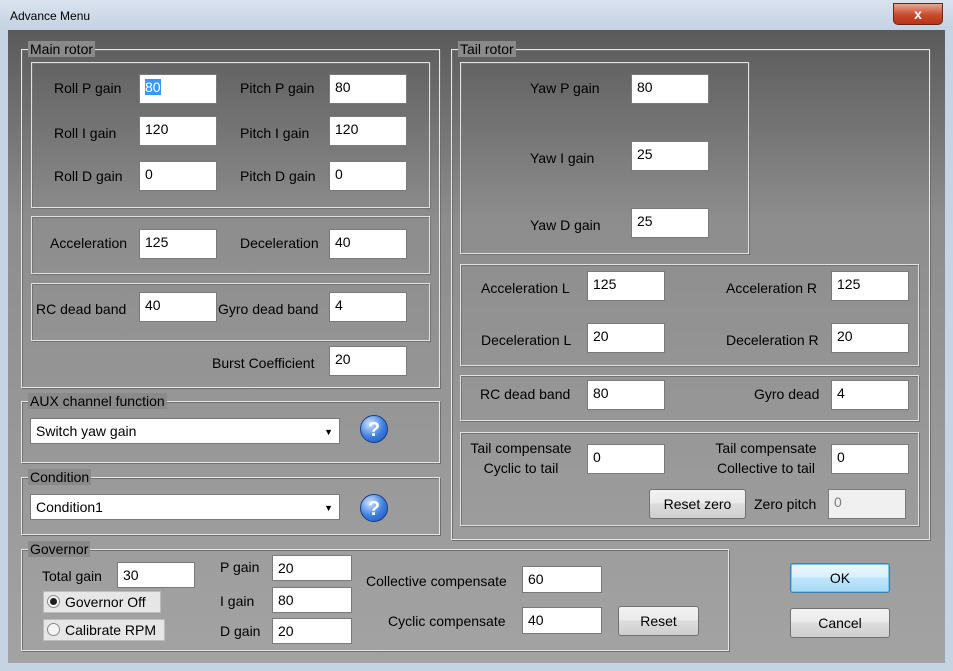  What do you see at coordinates (263, 363) in the screenshot?
I see `burst-coefficient-label: Burst Coefficient` at bounding box center [263, 363].